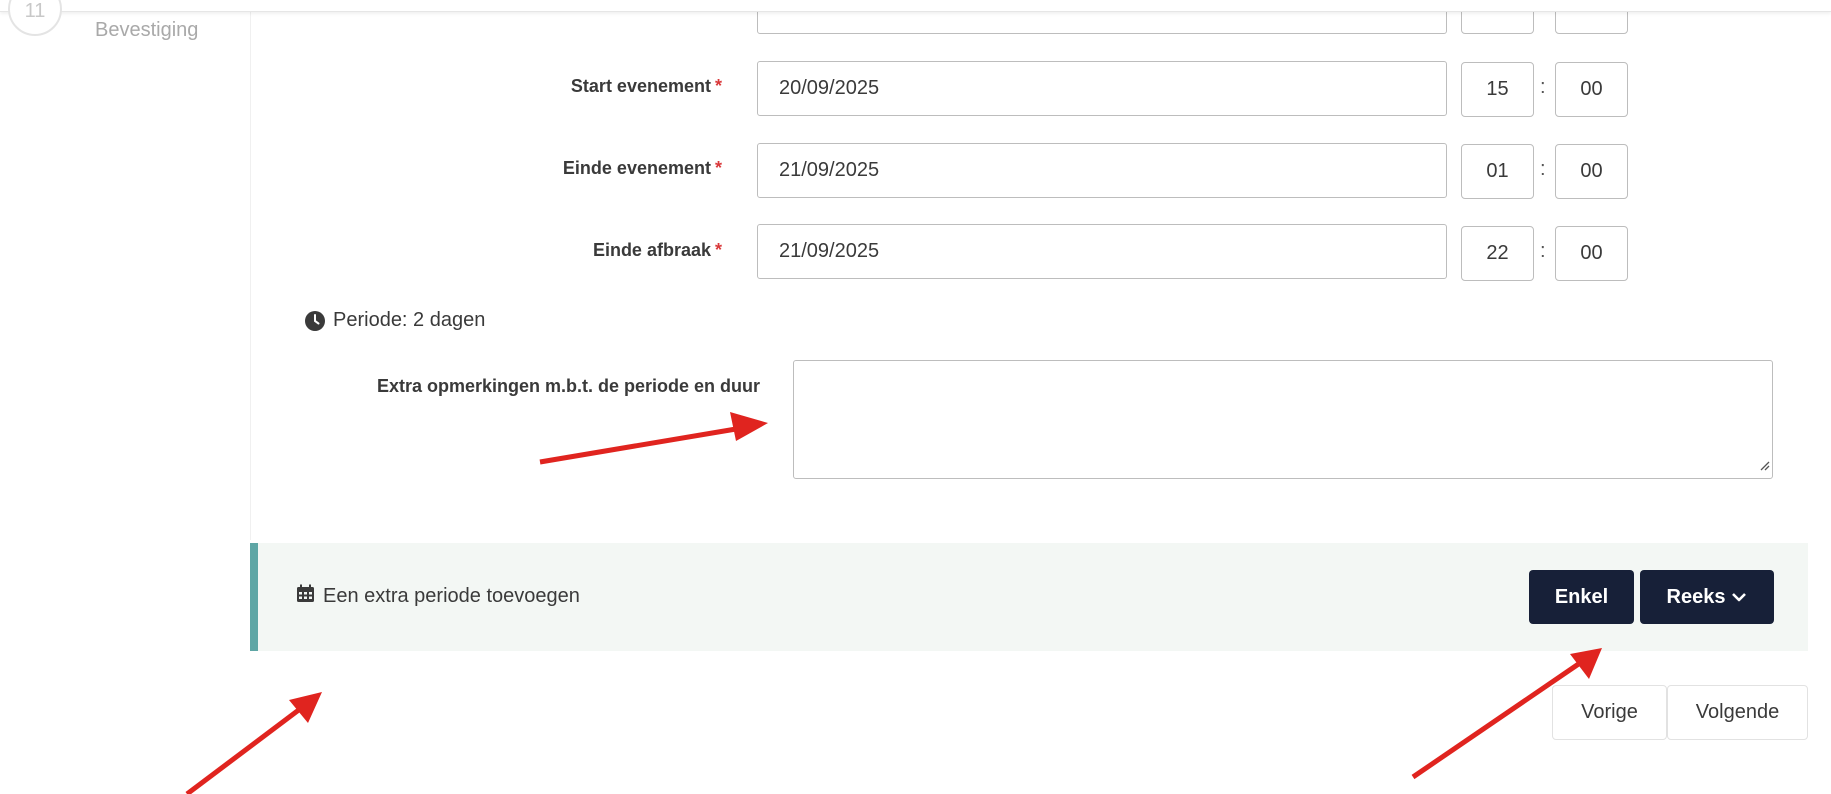 This screenshot has width=1831, height=794. What do you see at coordinates (305, 596) in the screenshot?
I see `calendar-icon` at bounding box center [305, 596].